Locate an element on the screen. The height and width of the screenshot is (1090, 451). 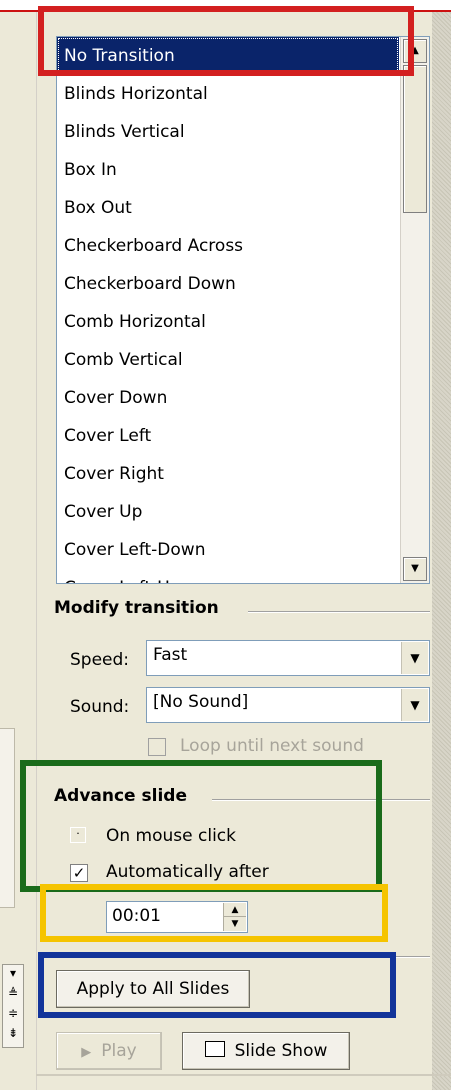
scroll-down-small-icon: ▾ is located at coordinates (13, 973).